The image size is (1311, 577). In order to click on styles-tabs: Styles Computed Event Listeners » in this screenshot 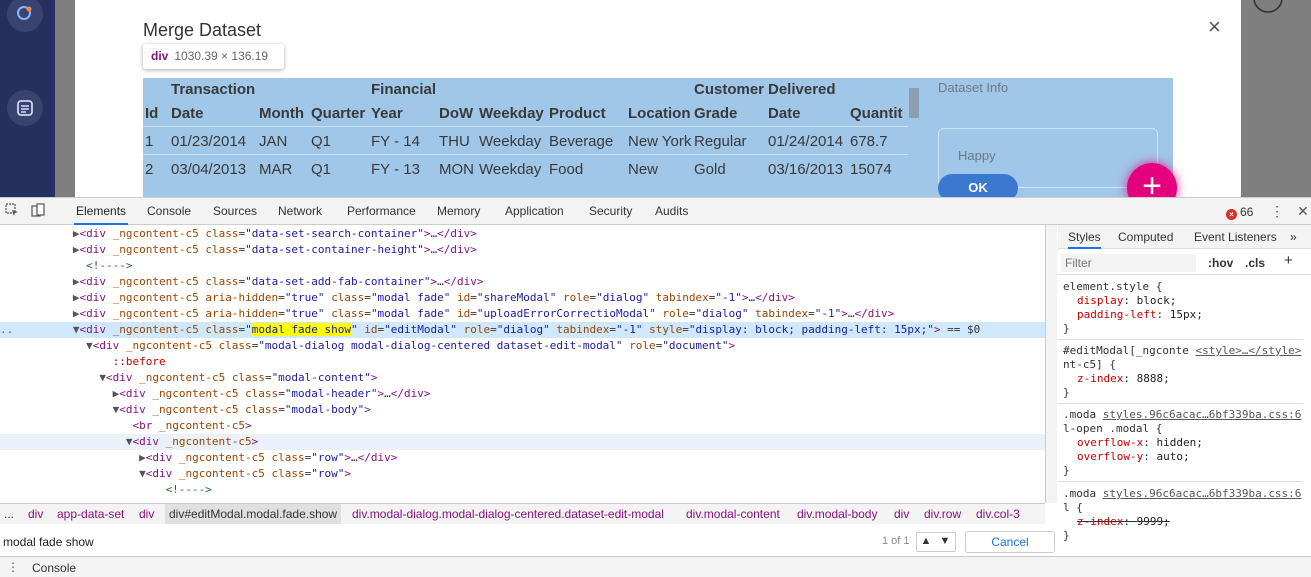, I will do `click(1184, 237)`.